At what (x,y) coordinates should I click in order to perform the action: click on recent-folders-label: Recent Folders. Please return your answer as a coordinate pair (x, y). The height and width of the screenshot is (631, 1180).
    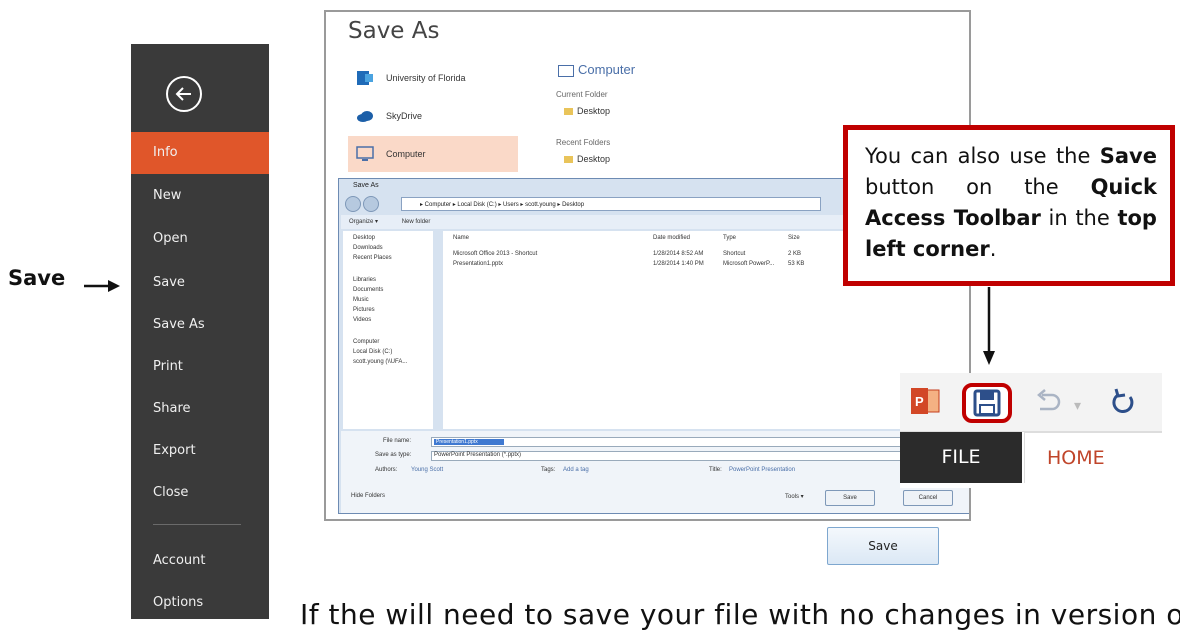
    Looking at the image, I should click on (583, 142).